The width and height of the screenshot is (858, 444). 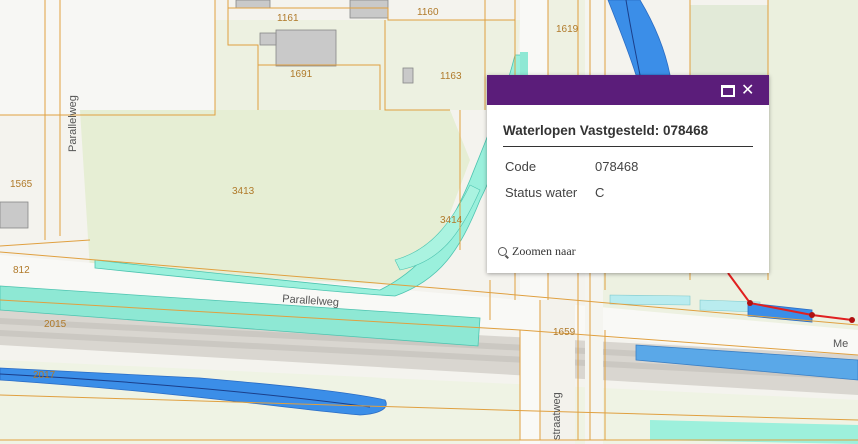 What do you see at coordinates (502, 251) in the screenshot?
I see `zoom-in-icon` at bounding box center [502, 251].